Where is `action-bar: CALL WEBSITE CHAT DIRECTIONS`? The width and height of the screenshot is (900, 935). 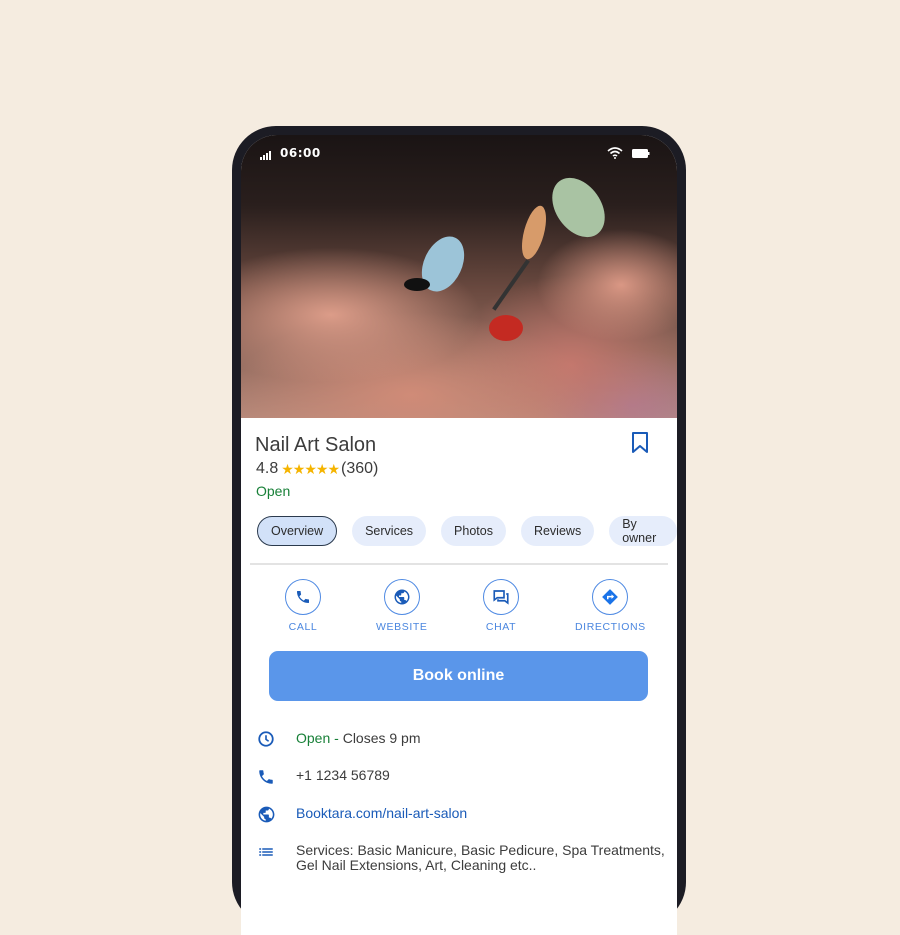
action-bar: CALL WEBSITE CHAT DIRECTIONS is located at coordinates (459, 609).